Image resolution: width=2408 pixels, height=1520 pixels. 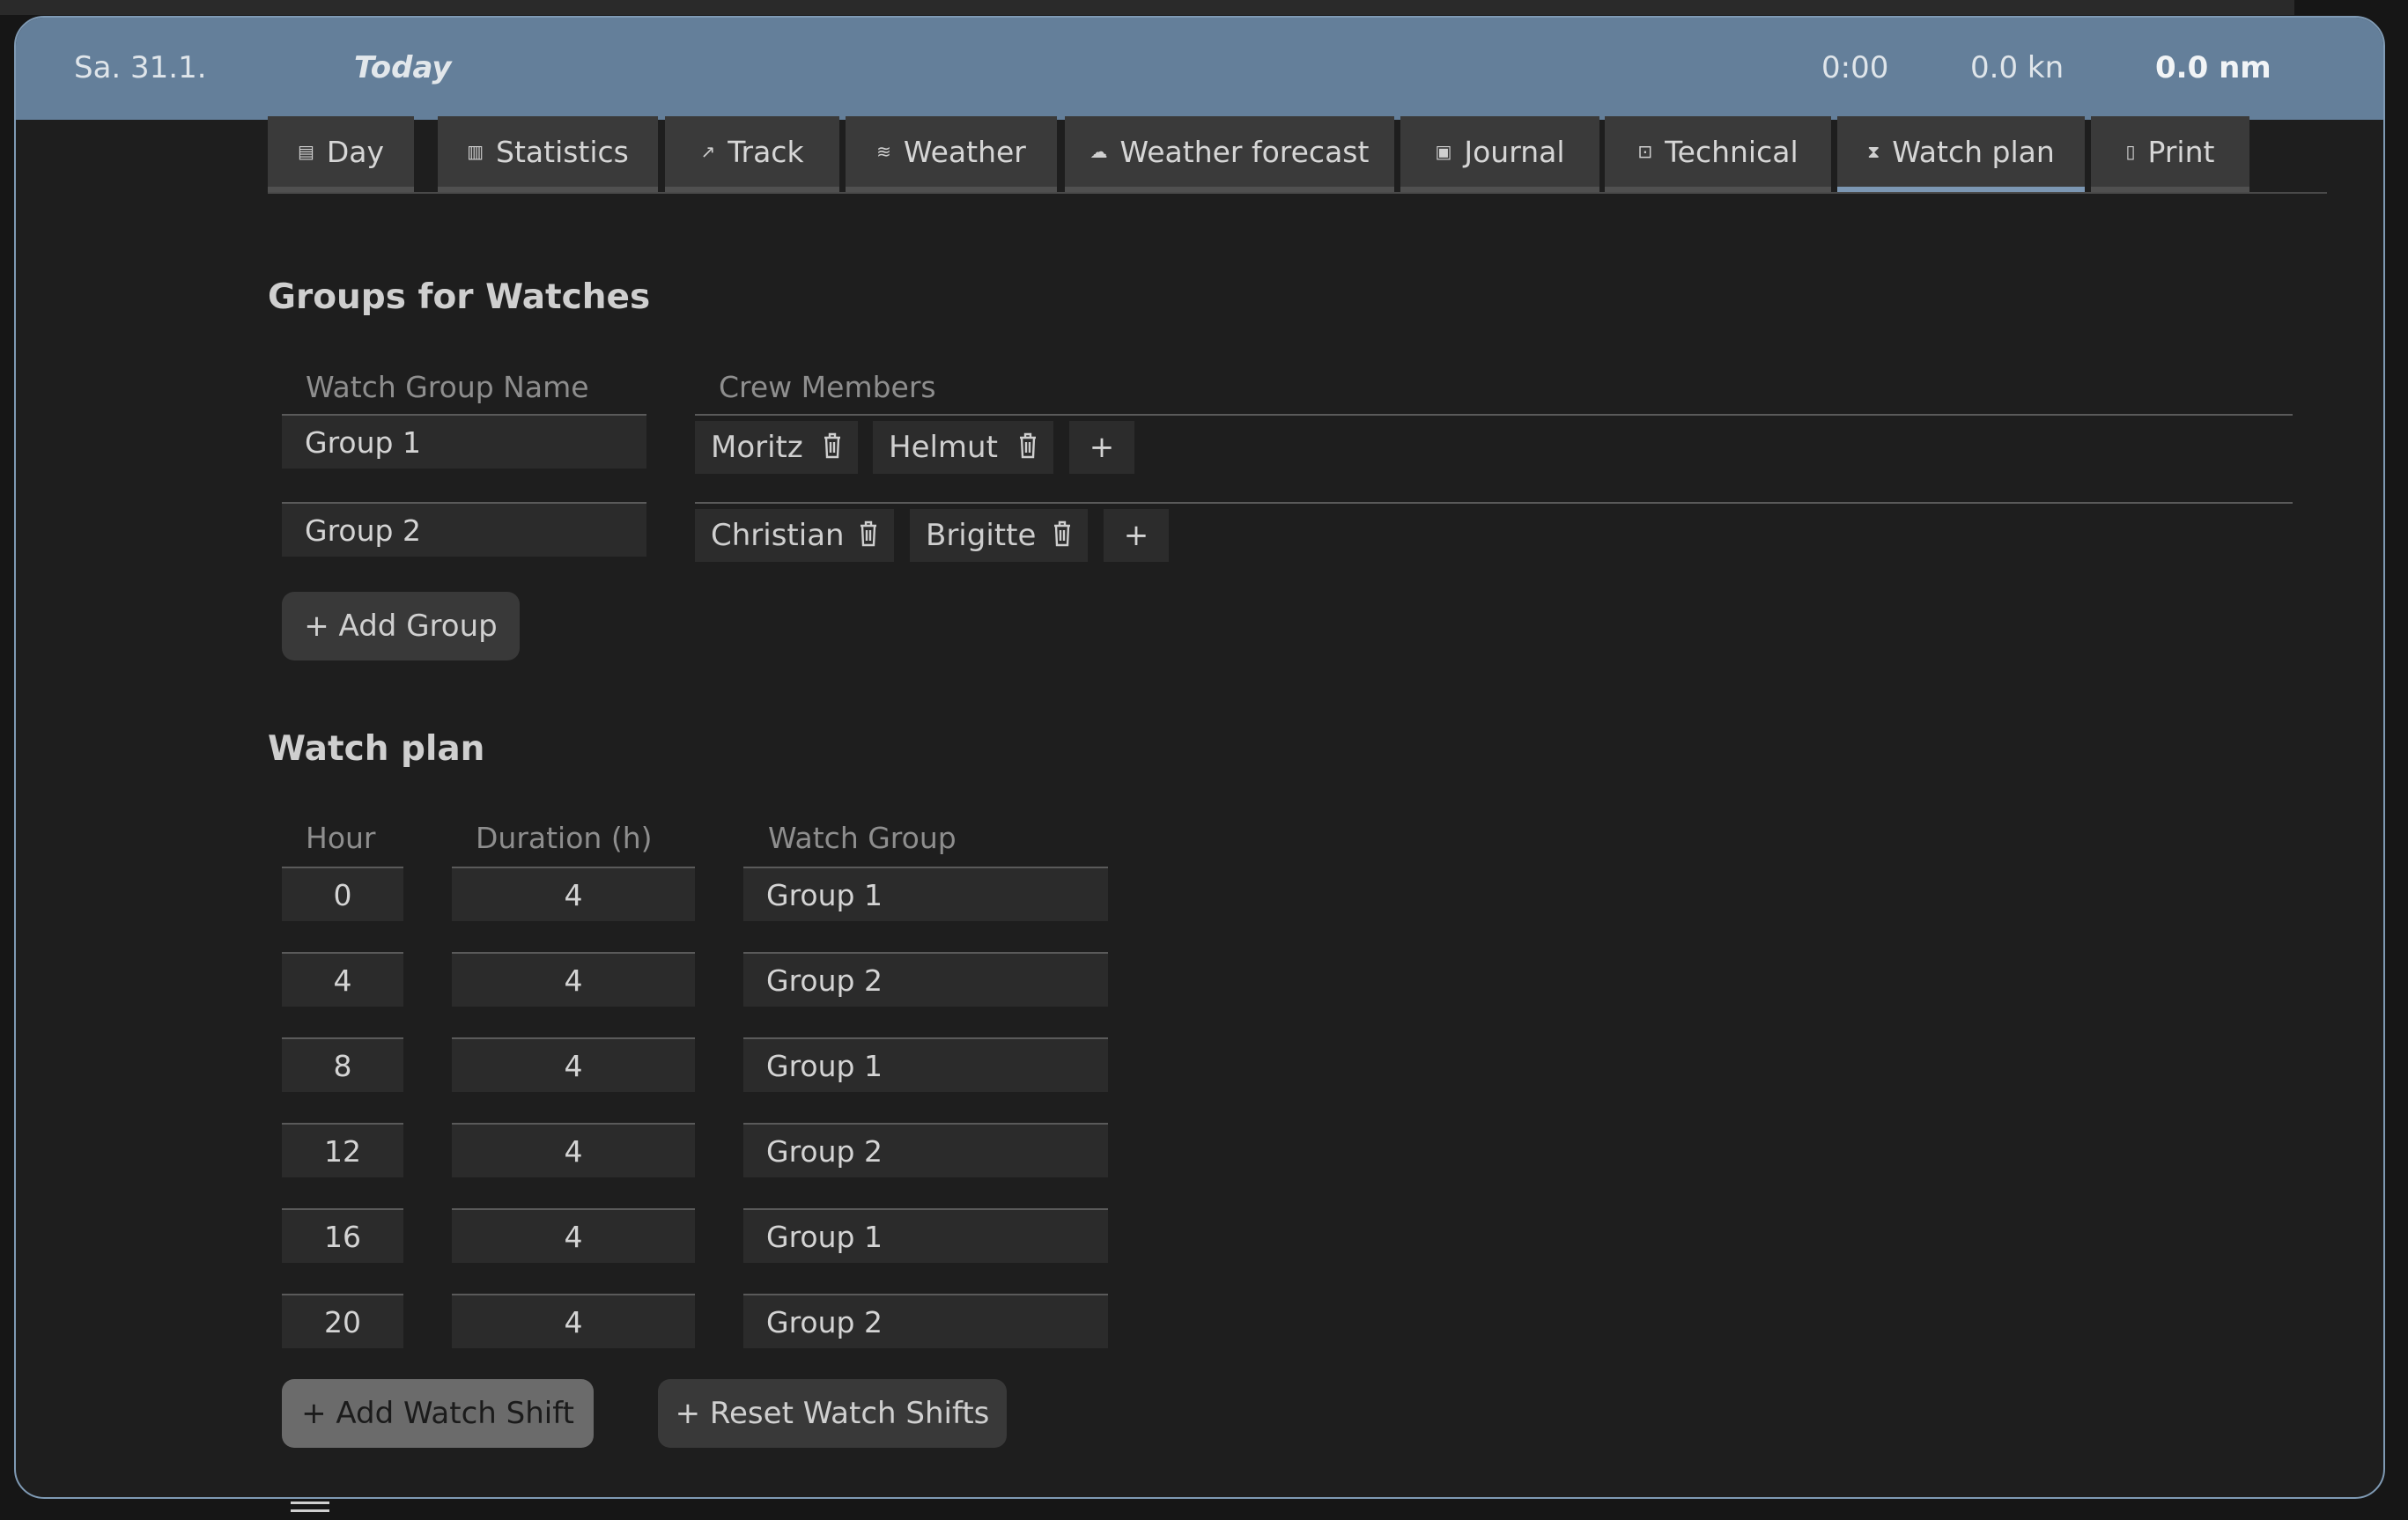 I want to click on header-today: Today, so click(x=403, y=67).